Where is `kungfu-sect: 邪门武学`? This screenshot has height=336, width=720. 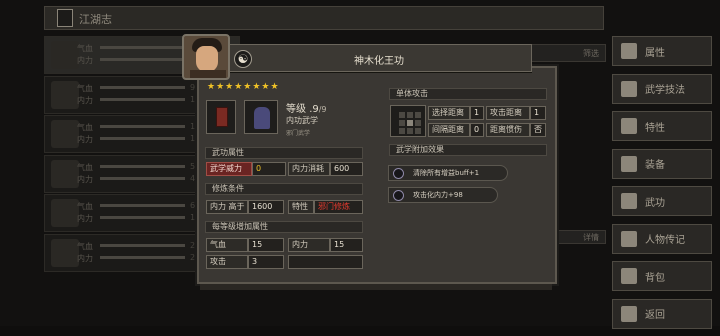
kungfu-sect: 邪门武学 is located at coordinates (298, 133).